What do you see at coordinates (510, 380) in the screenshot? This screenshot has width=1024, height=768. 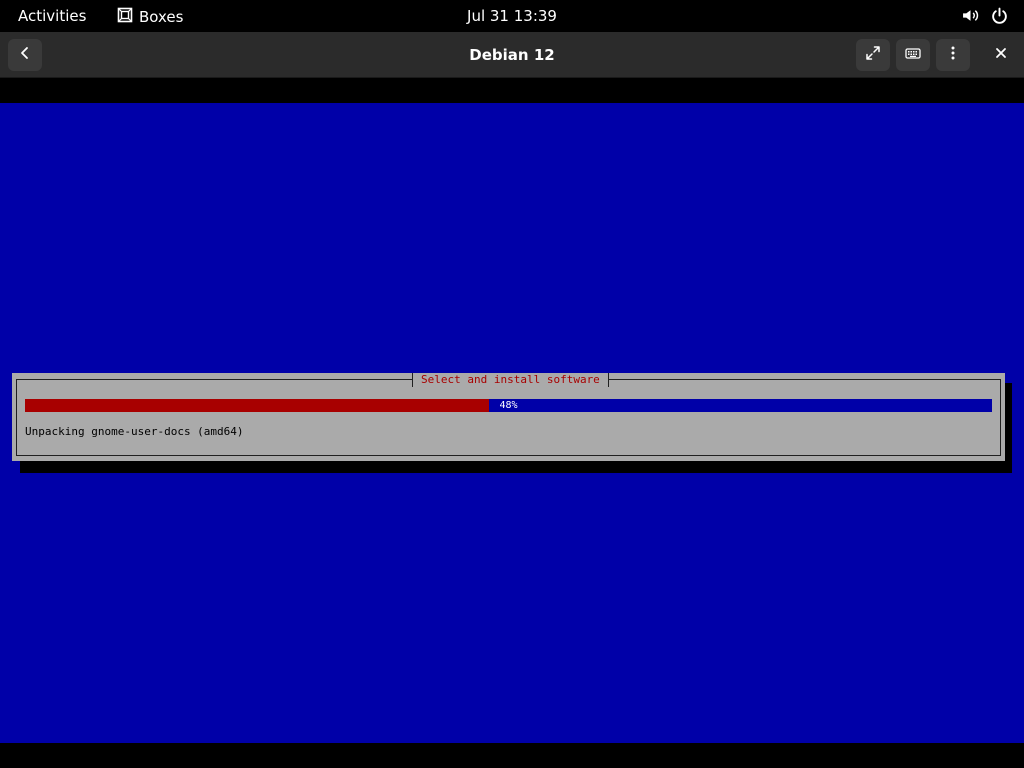 I see `dialog-title: Select and install software` at bounding box center [510, 380].